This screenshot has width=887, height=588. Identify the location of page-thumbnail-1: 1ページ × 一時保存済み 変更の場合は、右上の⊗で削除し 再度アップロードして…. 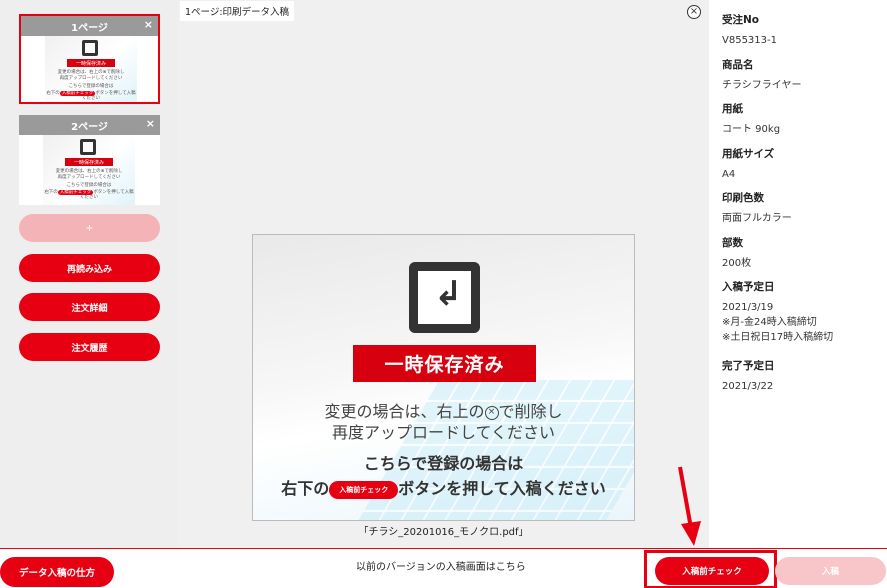
(89, 59).